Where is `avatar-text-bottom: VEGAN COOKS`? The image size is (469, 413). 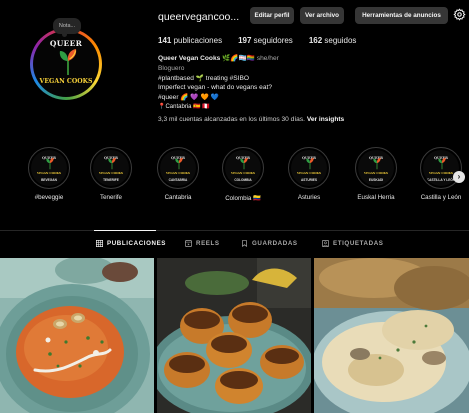 avatar-text-bottom: VEGAN COOKS is located at coordinates (66, 81).